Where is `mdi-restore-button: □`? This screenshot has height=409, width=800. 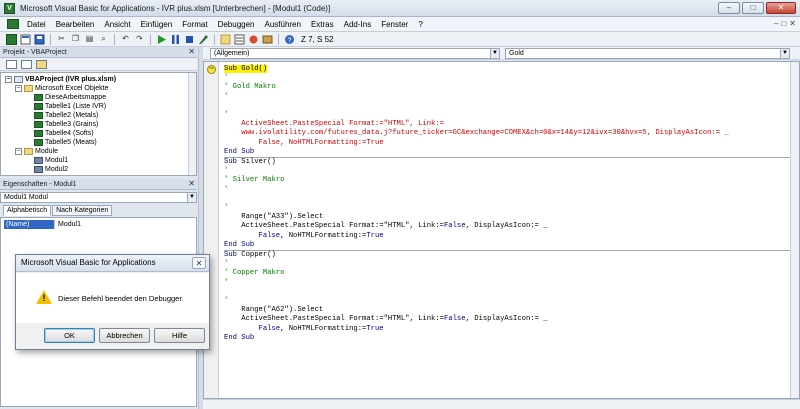
mdi-restore-button: □ is located at coordinates (783, 23).